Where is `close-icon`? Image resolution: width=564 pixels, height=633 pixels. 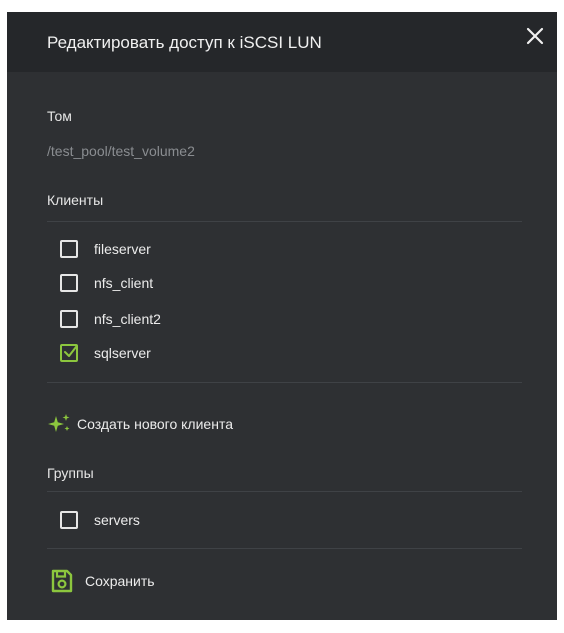
close-icon is located at coordinates (535, 36).